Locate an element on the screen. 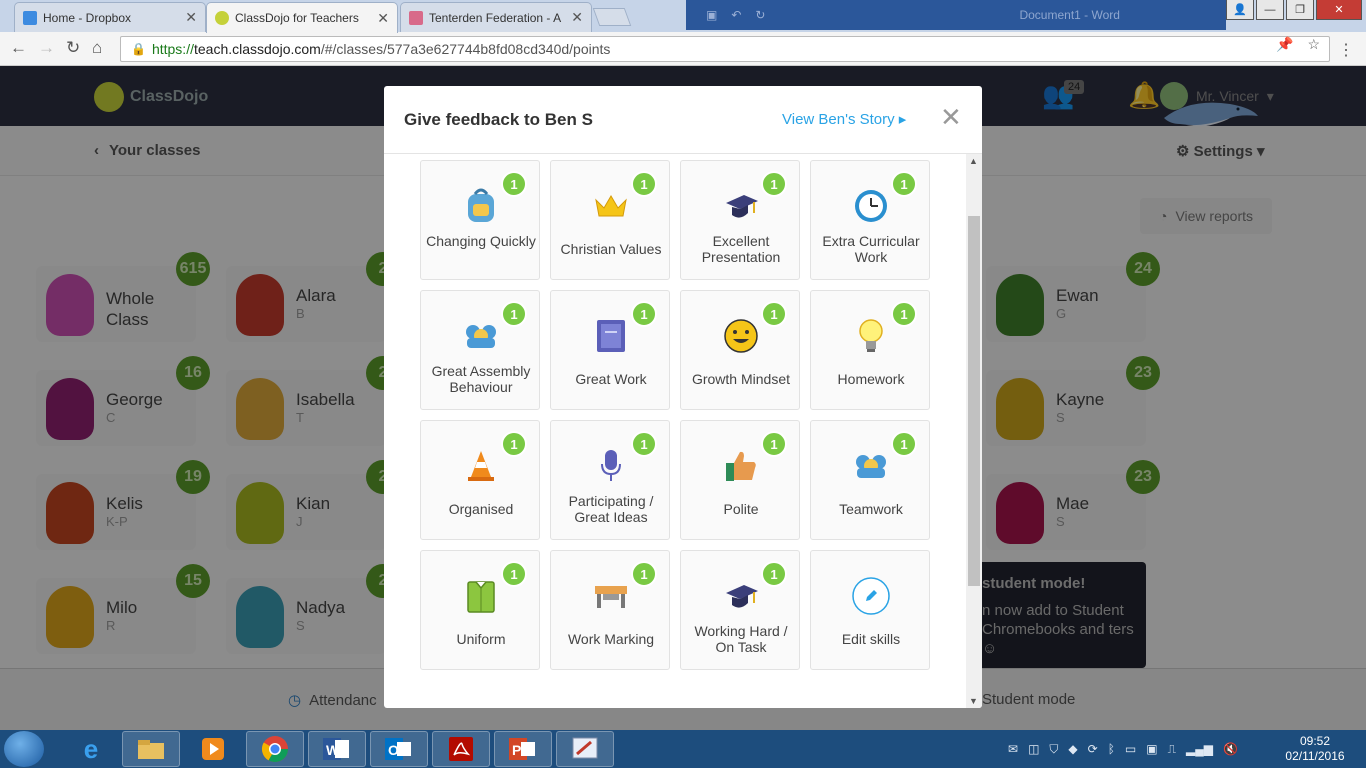  skill-label: Excellent Presentation is located at coordinates (741, 249).